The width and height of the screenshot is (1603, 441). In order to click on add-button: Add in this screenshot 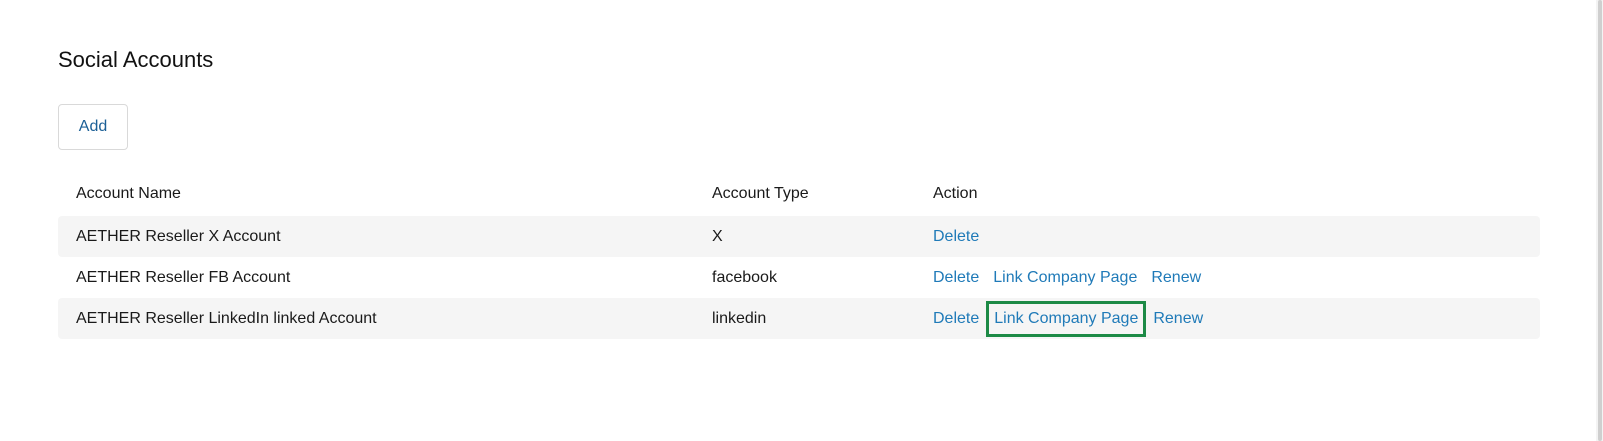, I will do `click(93, 127)`.